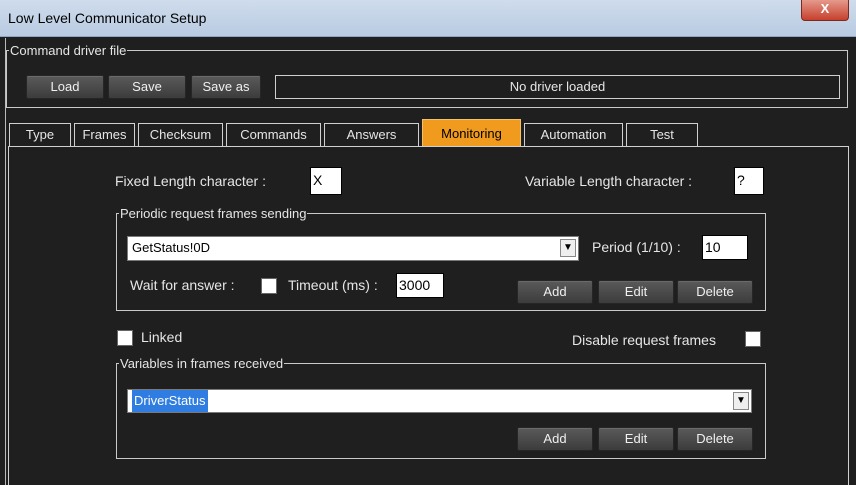 This screenshot has width=856, height=485. What do you see at coordinates (107, 18) in the screenshot?
I see `window-title: Low Level Communicator Setup` at bounding box center [107, 18].